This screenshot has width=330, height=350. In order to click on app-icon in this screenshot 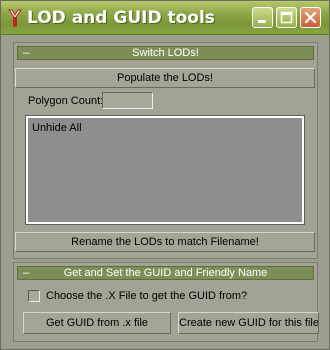, I will do `click(15, 18)`.